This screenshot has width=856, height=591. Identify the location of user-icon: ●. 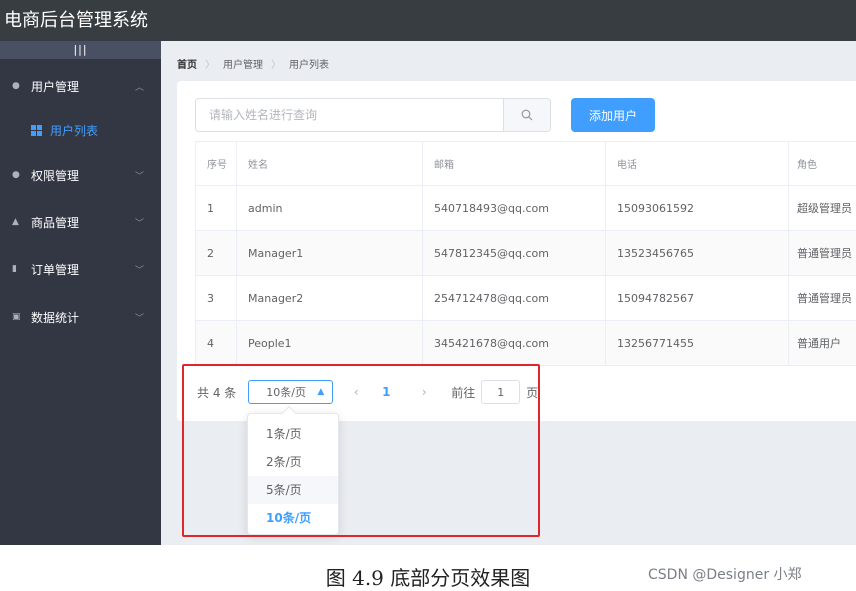
(16, 86).